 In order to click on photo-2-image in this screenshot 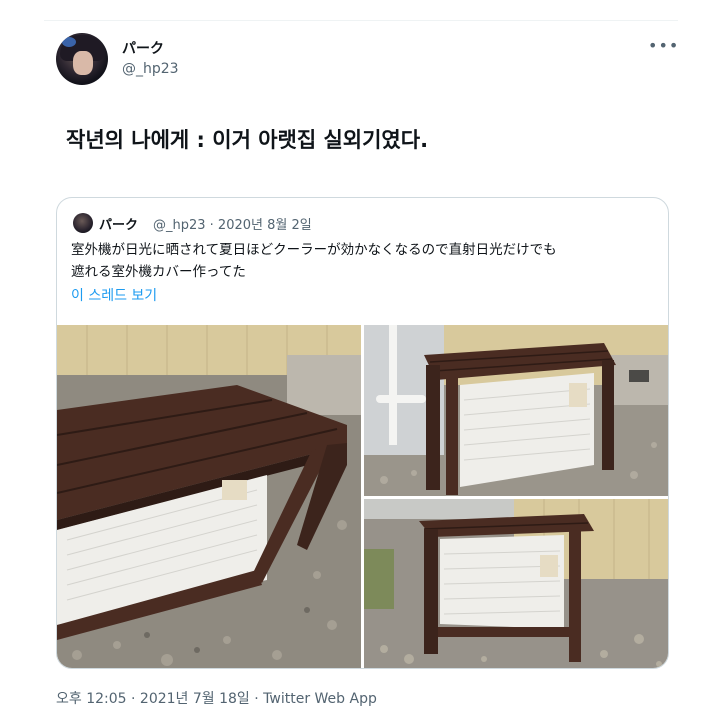, I will do `click(516, 410)`.